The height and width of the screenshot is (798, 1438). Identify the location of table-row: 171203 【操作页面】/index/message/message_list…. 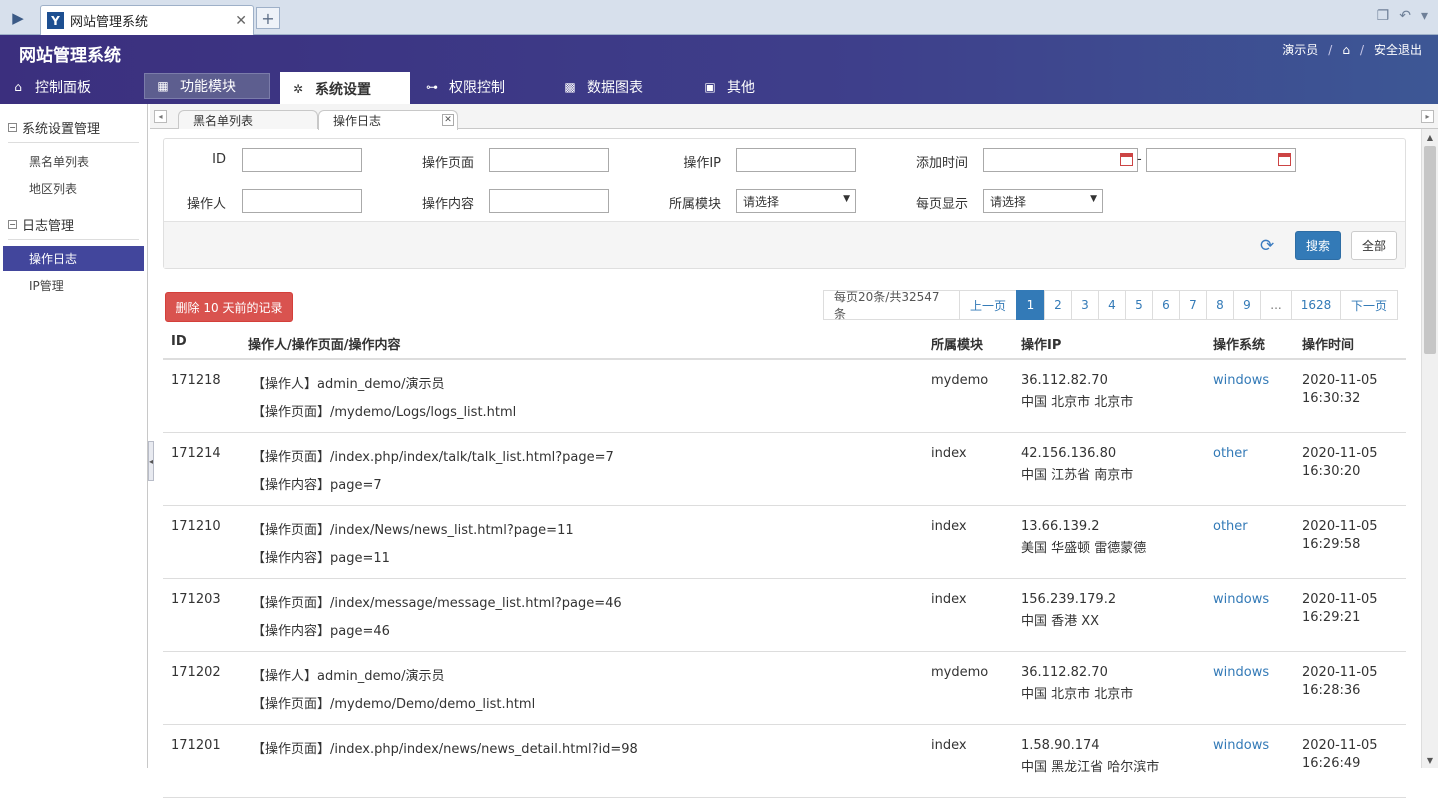
(784, 615).